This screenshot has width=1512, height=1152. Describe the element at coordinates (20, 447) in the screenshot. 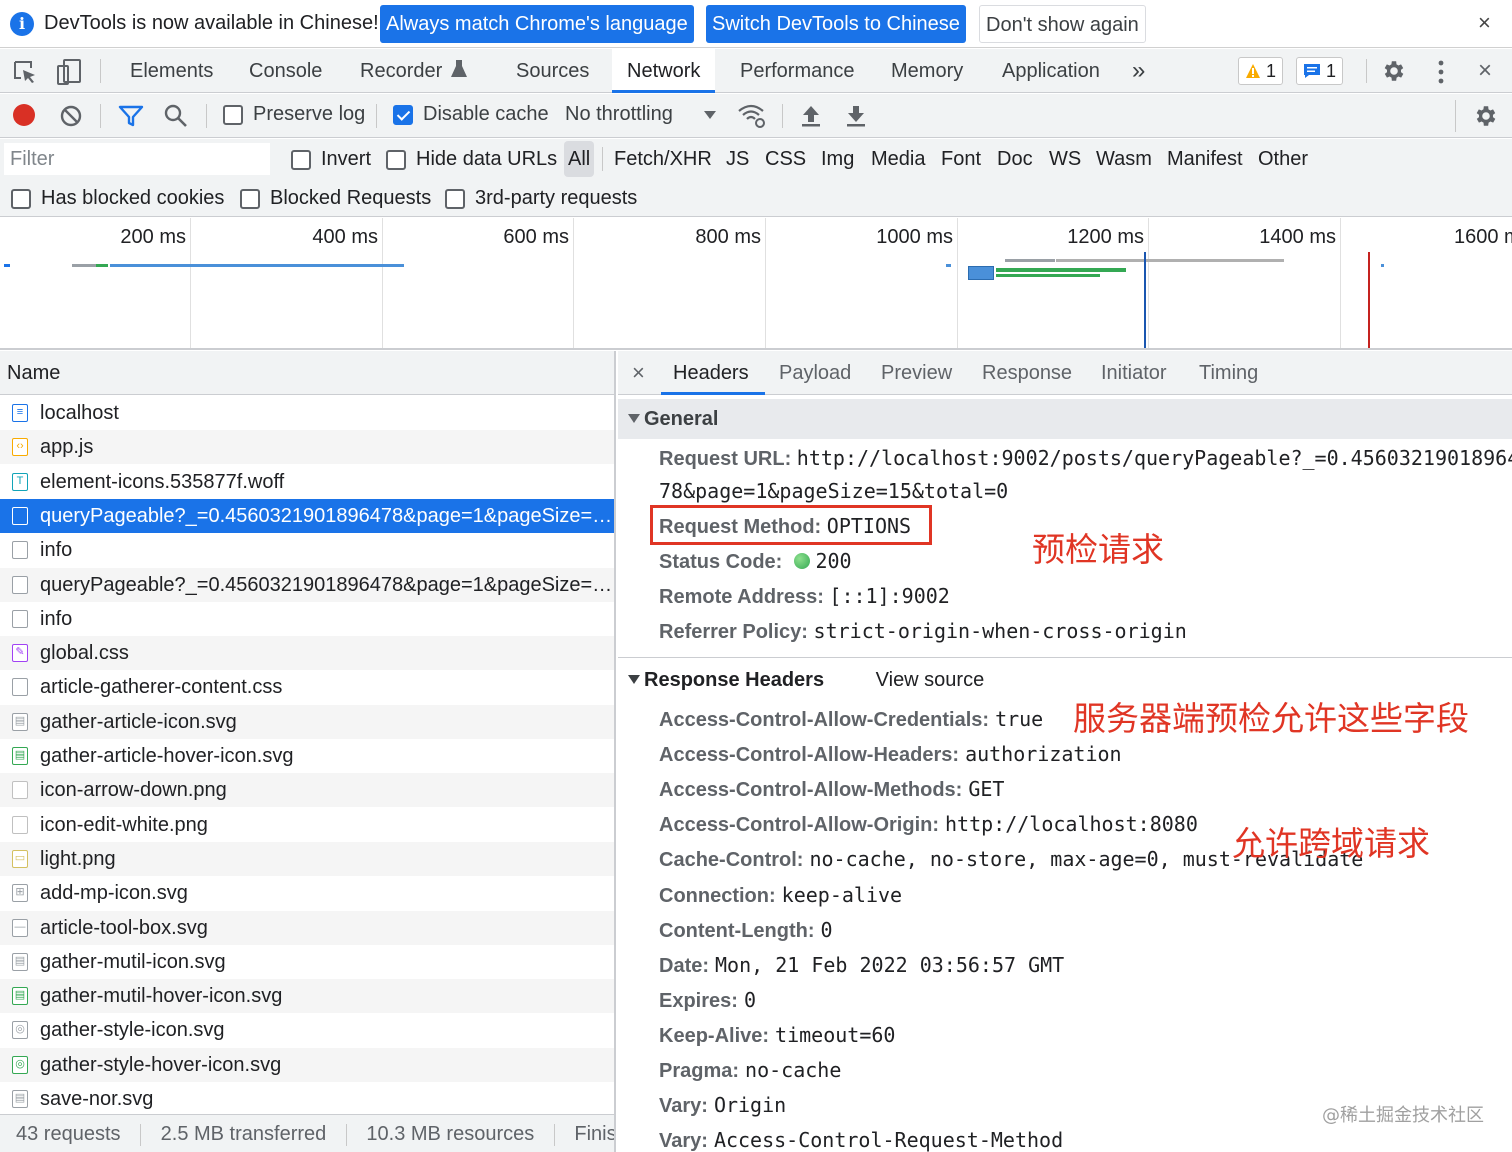

I see `file-icon: ‹›` at that location.